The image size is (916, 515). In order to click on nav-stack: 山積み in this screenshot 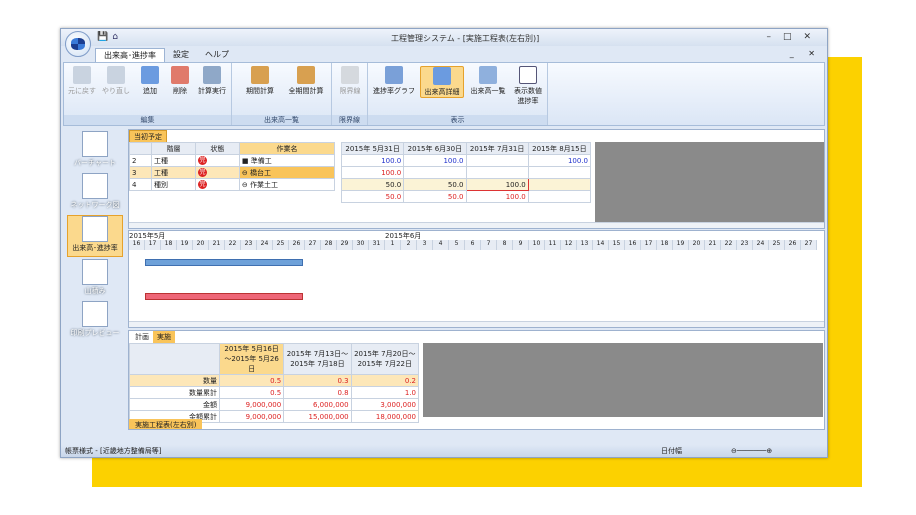, I will do `click(95, 279)`.